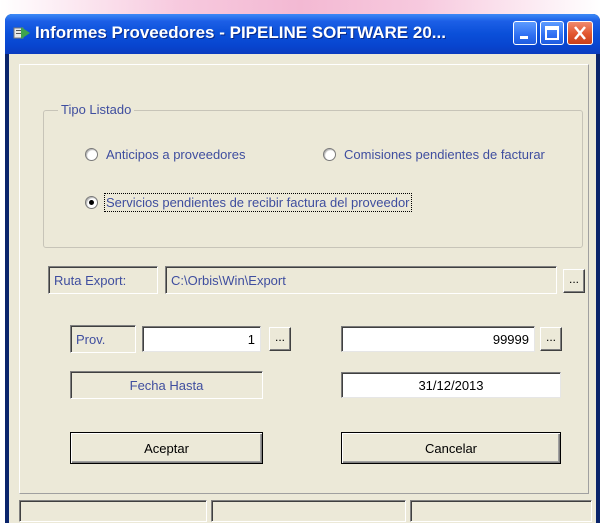  I want to click on close-icon, so click(580, 33).